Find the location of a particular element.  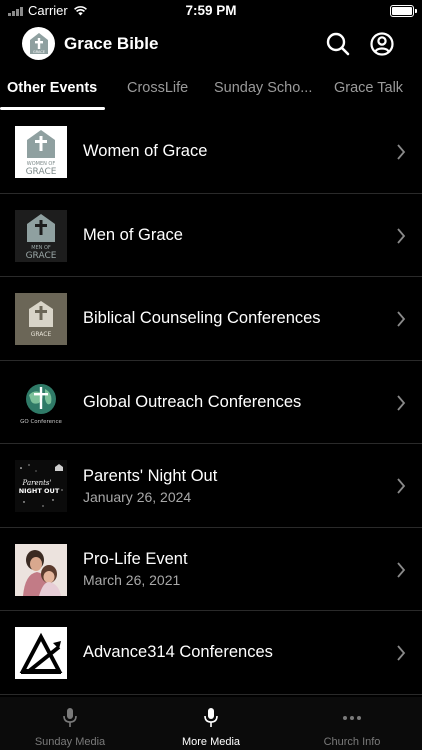

list-item: Pro-Life Event March 26, 2021 is located at coordinates (211, 569).